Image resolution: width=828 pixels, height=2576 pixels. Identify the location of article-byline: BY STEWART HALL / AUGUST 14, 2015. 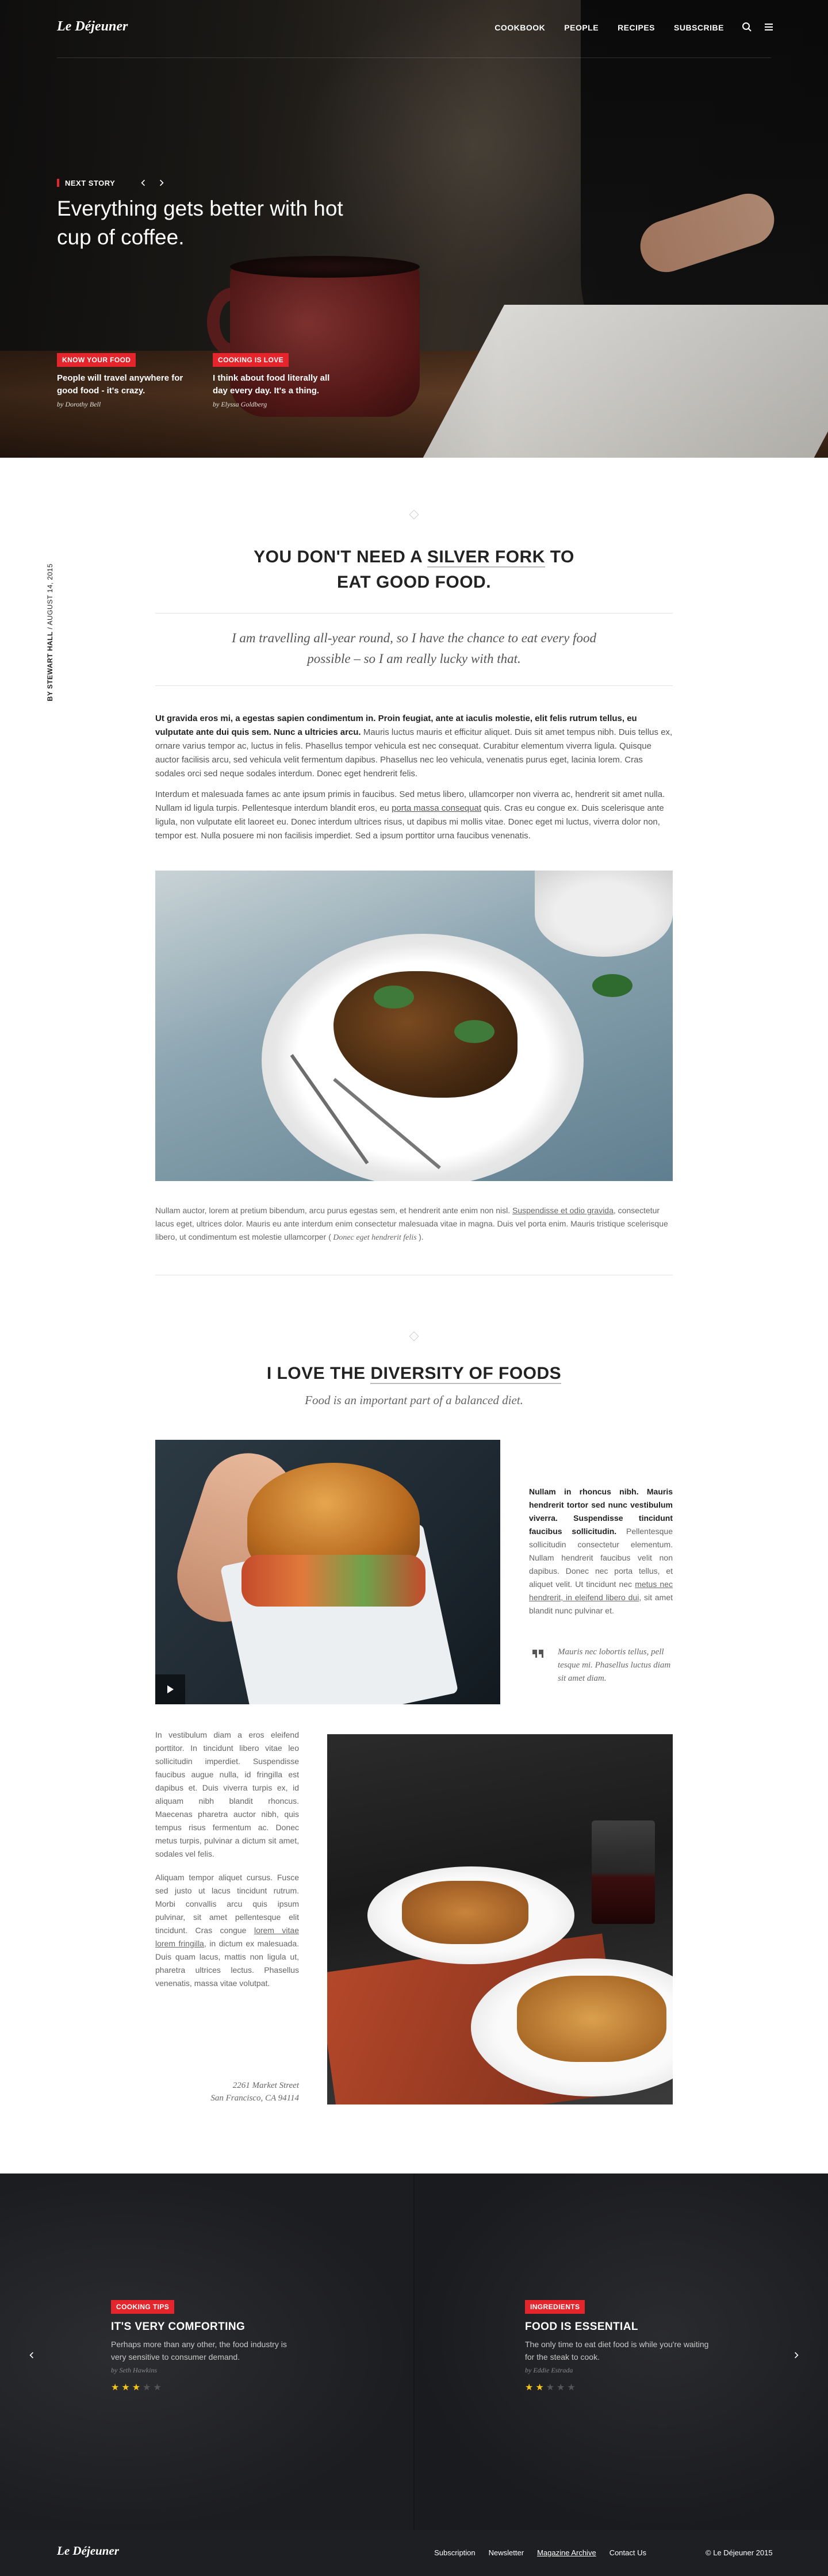
(50, 633).